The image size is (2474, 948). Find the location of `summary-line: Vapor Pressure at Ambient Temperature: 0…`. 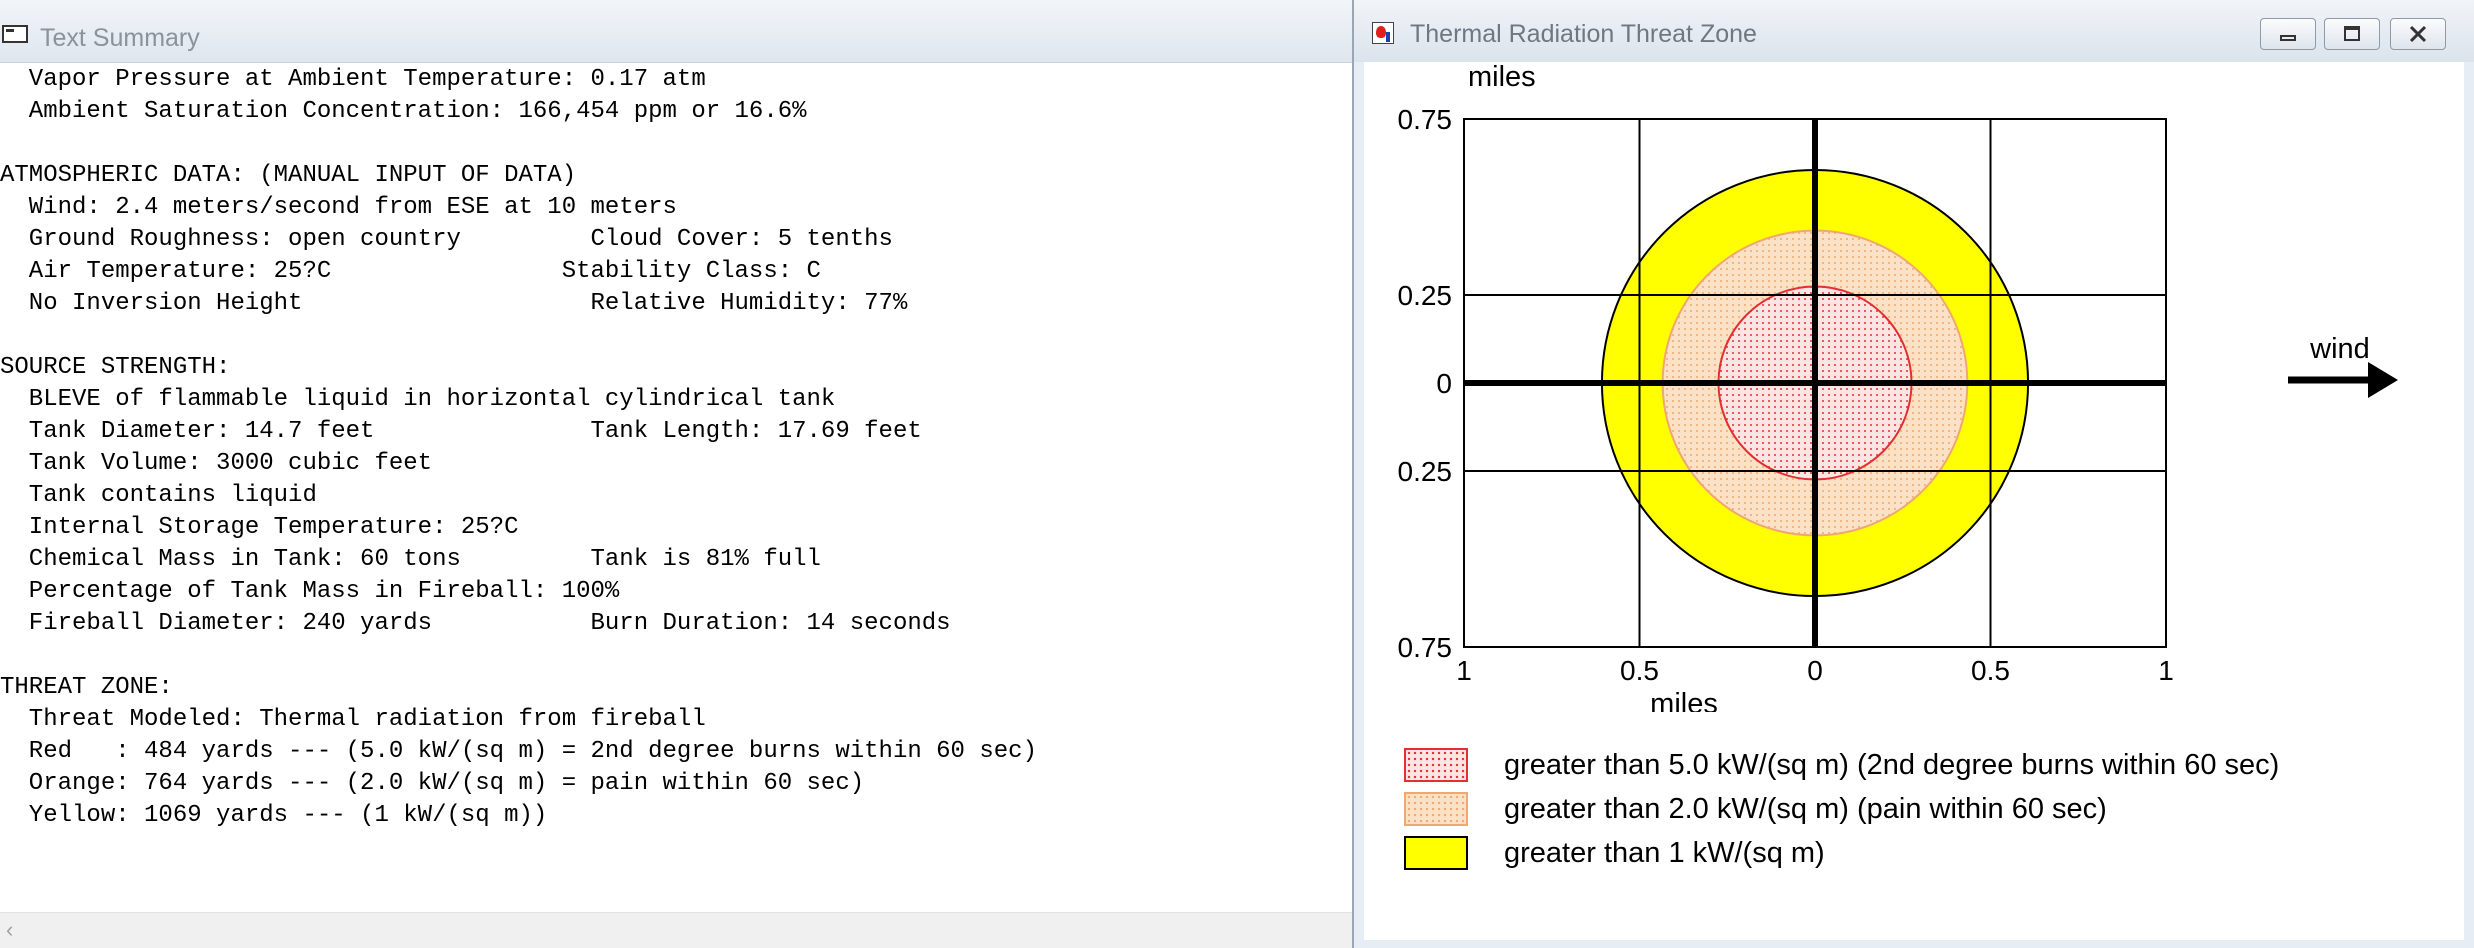

summary-line: Vapor Pressure at Ambient Temperature: 0… is located at coordinates (353, 79).